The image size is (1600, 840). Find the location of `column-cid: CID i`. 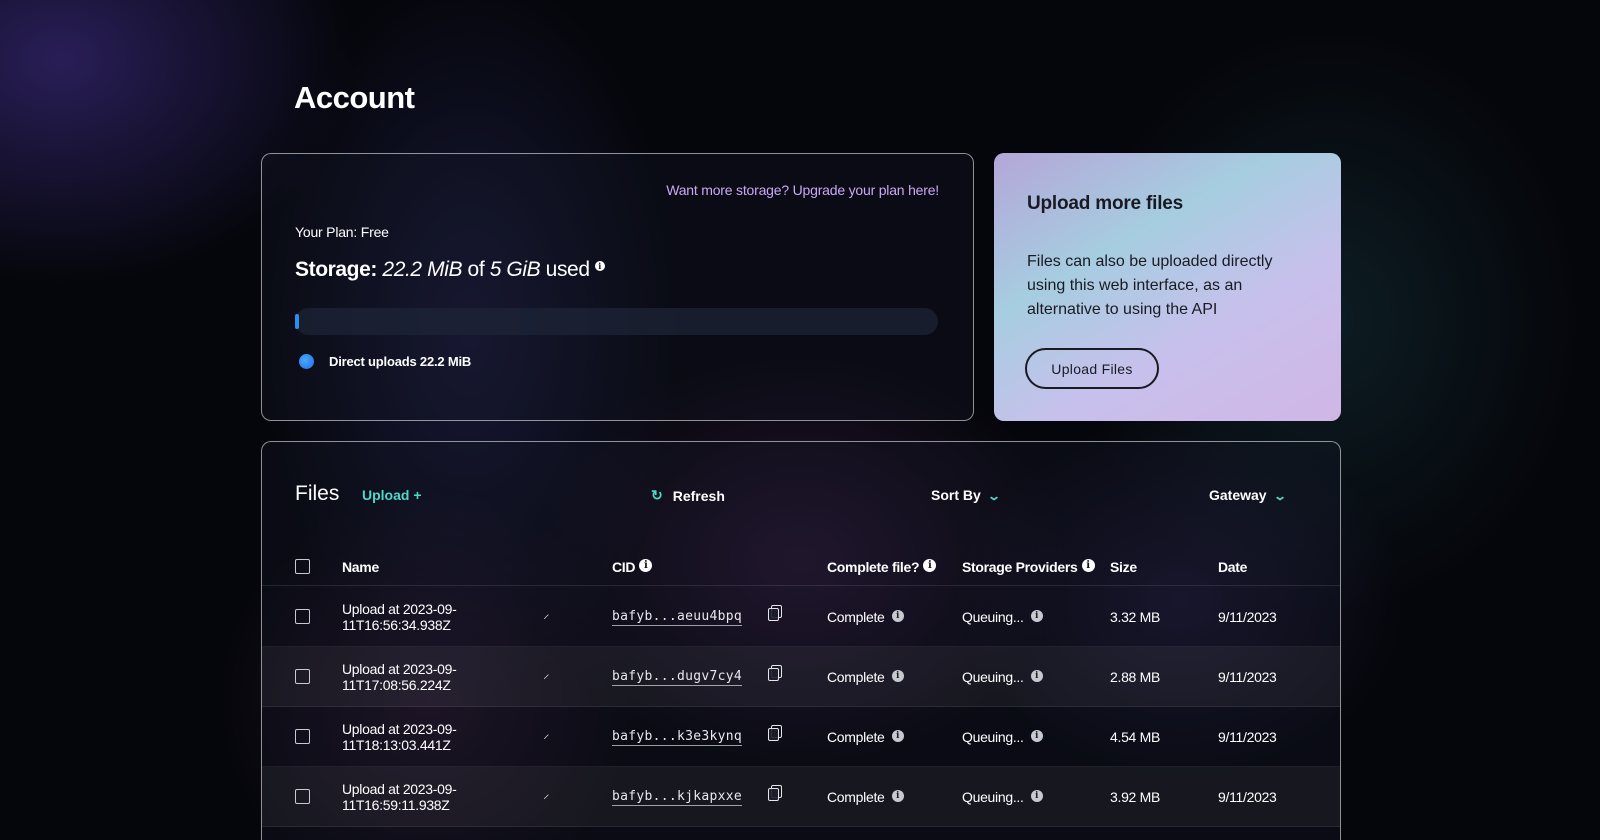

column-cid: CID i is located at coordinates (632, 567).